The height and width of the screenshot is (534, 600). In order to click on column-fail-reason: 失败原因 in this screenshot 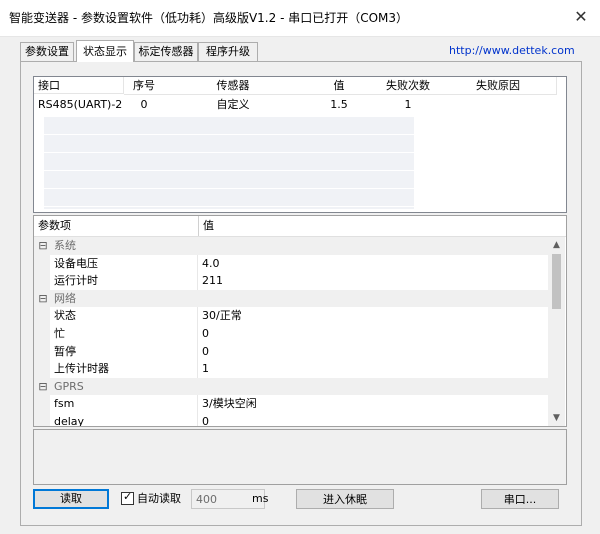, I will do `click(498, 86)`.